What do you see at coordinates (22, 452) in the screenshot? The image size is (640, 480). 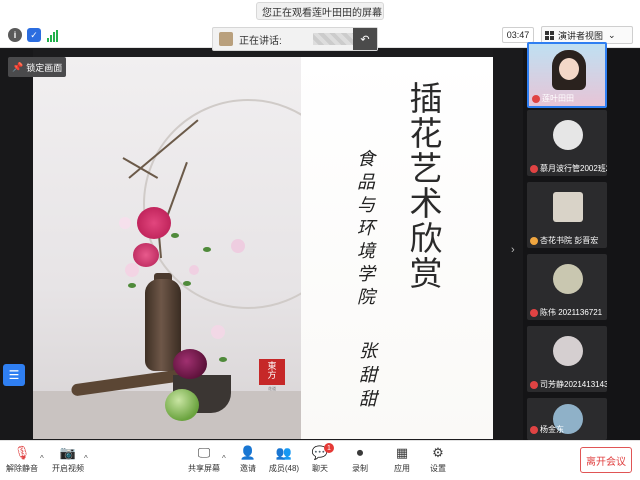 I see `mic-muted-icon: 🎙` at bounding box center [22, 452].